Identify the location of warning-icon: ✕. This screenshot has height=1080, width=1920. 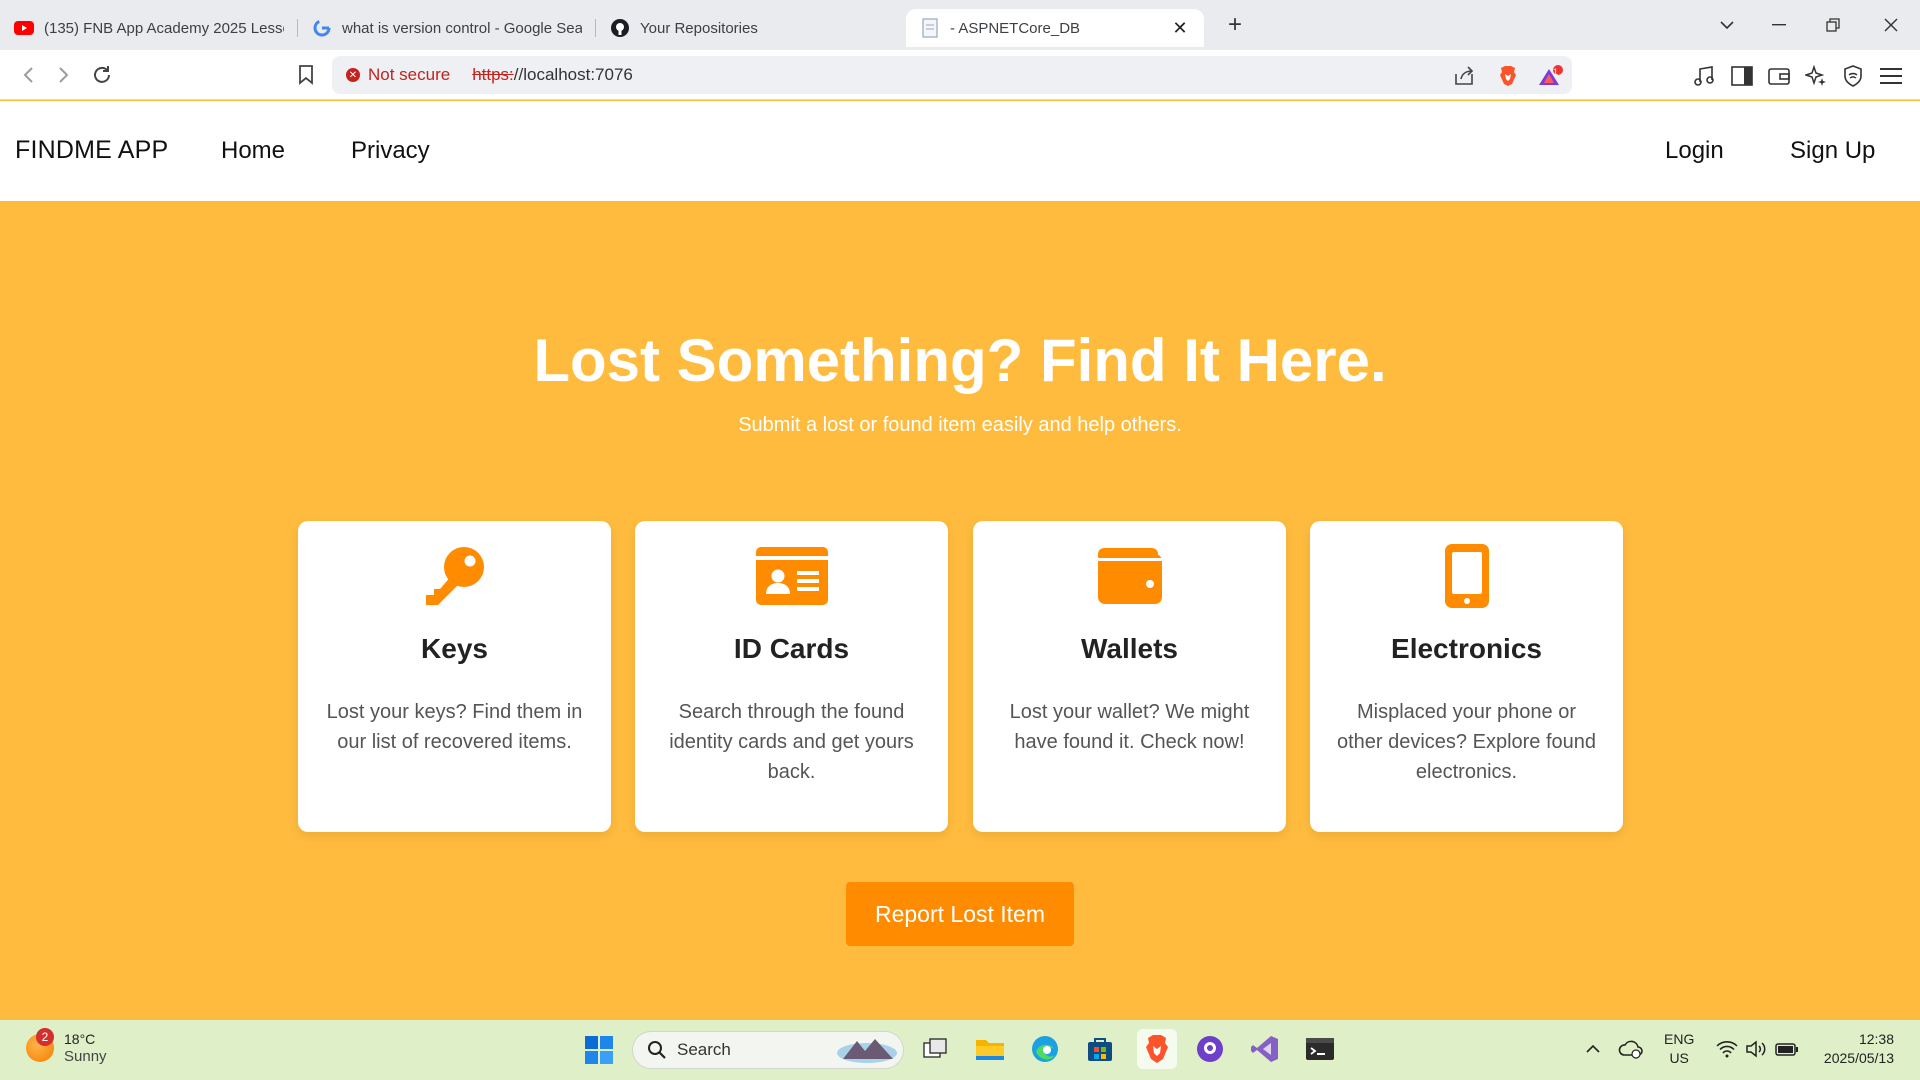
(353, 75).